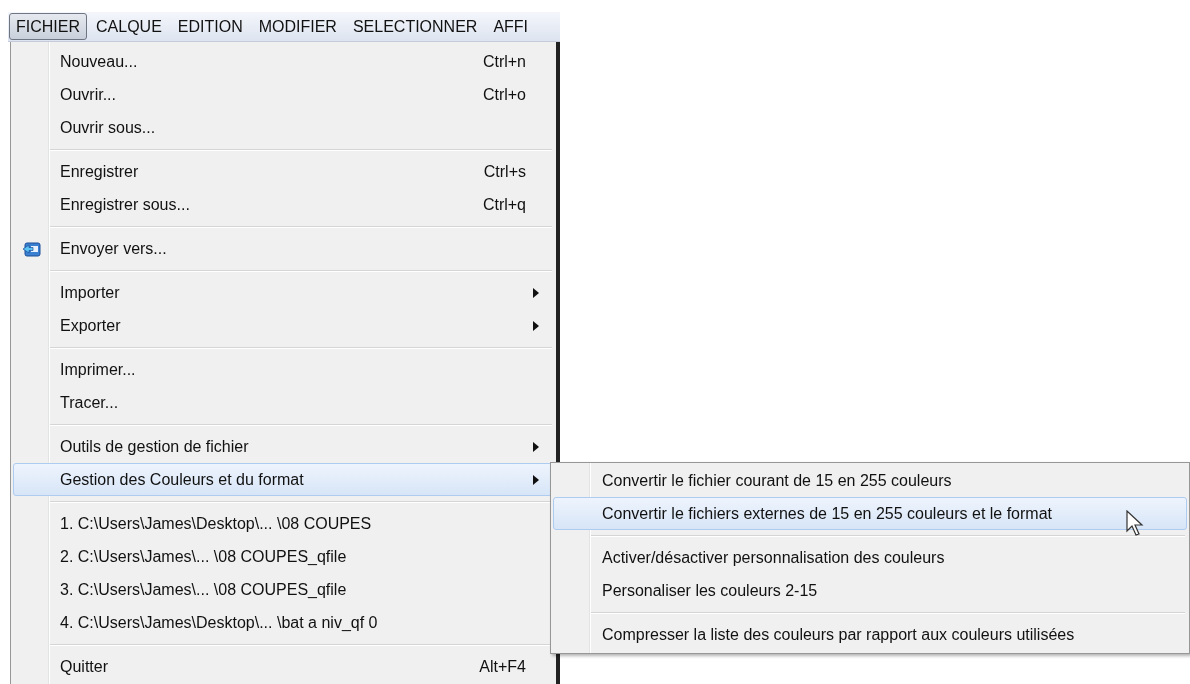 This screenshot has width=1190, height=684. Describe the element at coordinates (870, 513) in the screenshot. I see `submenu-item: Convertir le fichiers externes de 15 en 255 couleurs et le format` at that location.